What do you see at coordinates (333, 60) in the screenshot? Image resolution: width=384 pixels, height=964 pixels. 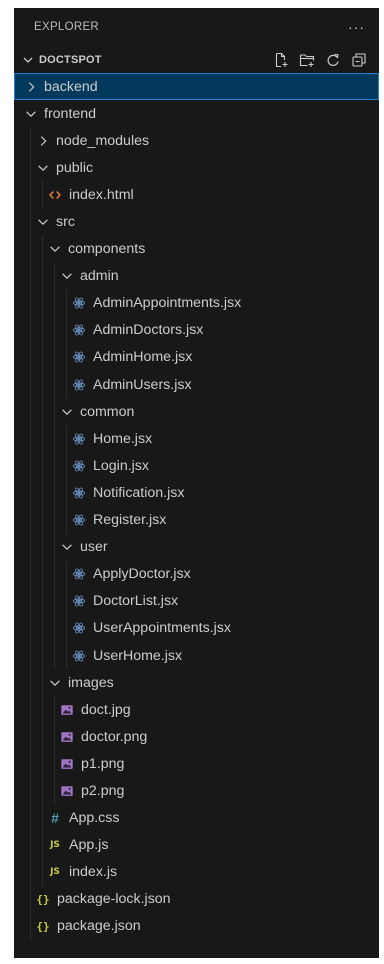 I see `refresh-icon` at bounding box center [333, 60].